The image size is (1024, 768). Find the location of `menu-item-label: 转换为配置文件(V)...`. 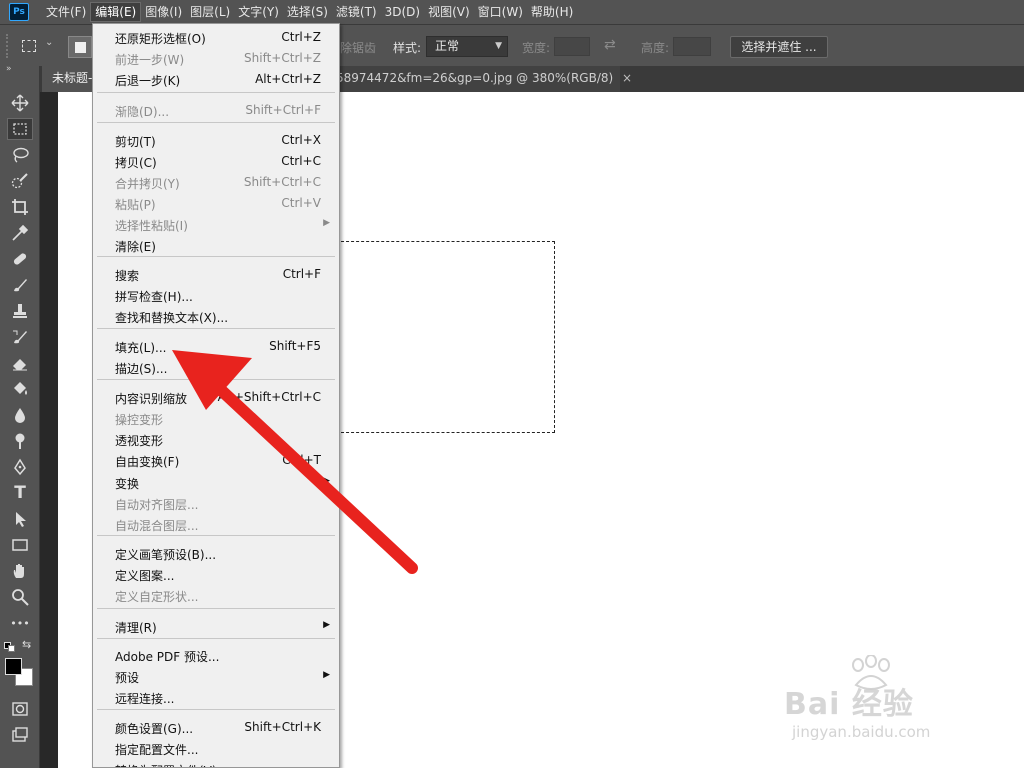

menu-item-label: 转换为配置文件(V)... is located at coordinates (171, 764).